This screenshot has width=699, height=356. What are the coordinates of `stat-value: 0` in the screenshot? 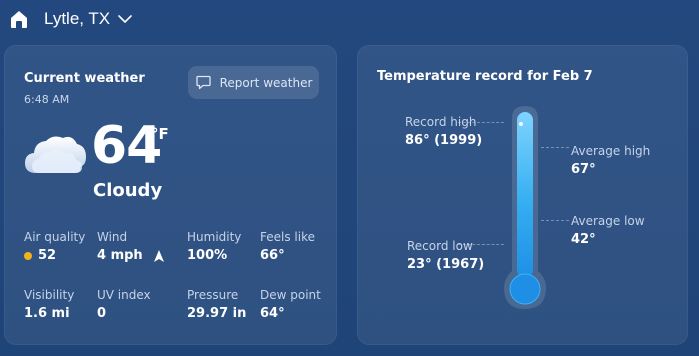 It's located at (102, 313).